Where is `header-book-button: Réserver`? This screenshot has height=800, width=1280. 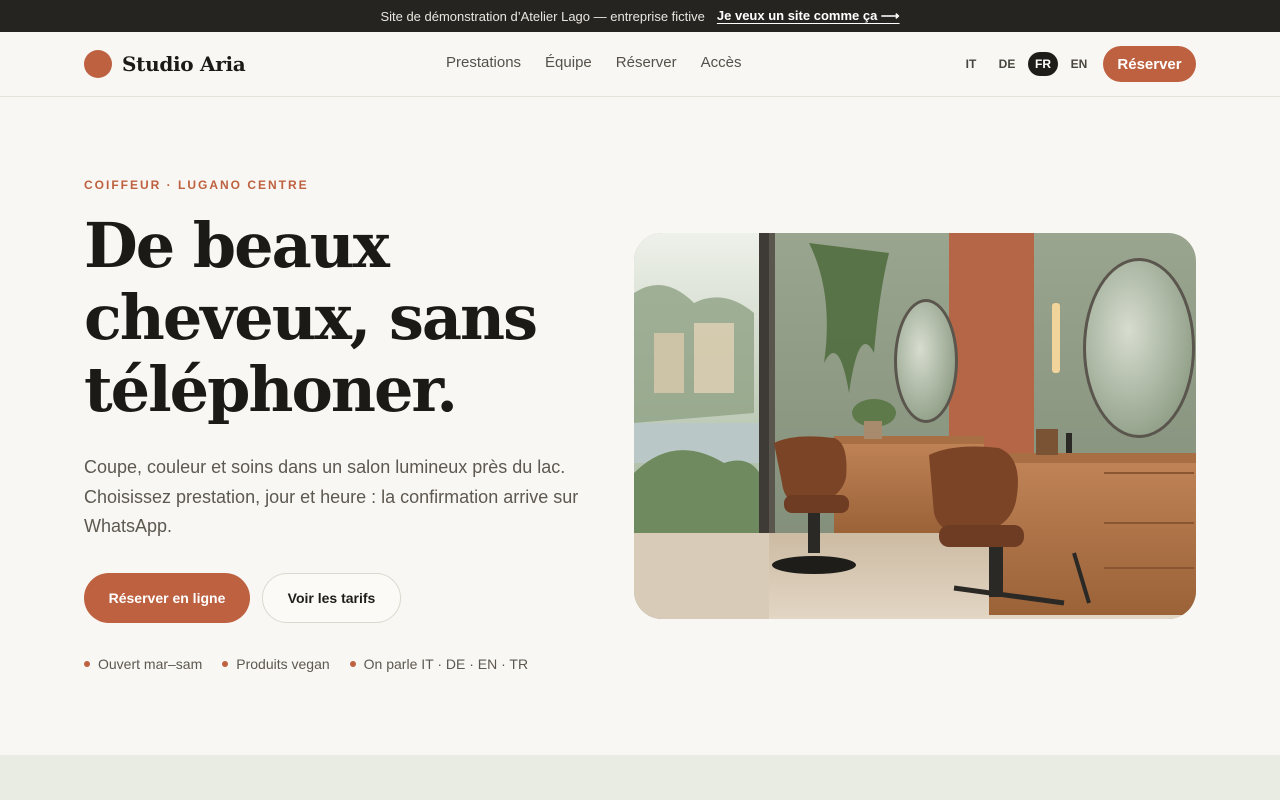
header-book-button: Réserver is located at coordinates (1149, 64).